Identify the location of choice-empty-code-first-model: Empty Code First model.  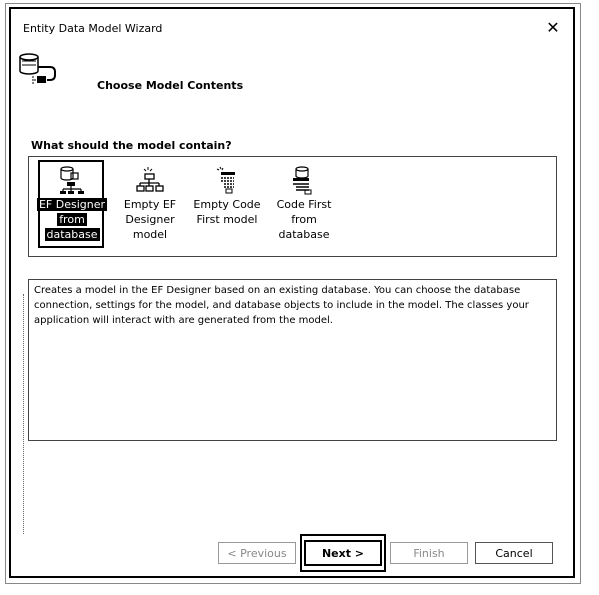
(227, 207).